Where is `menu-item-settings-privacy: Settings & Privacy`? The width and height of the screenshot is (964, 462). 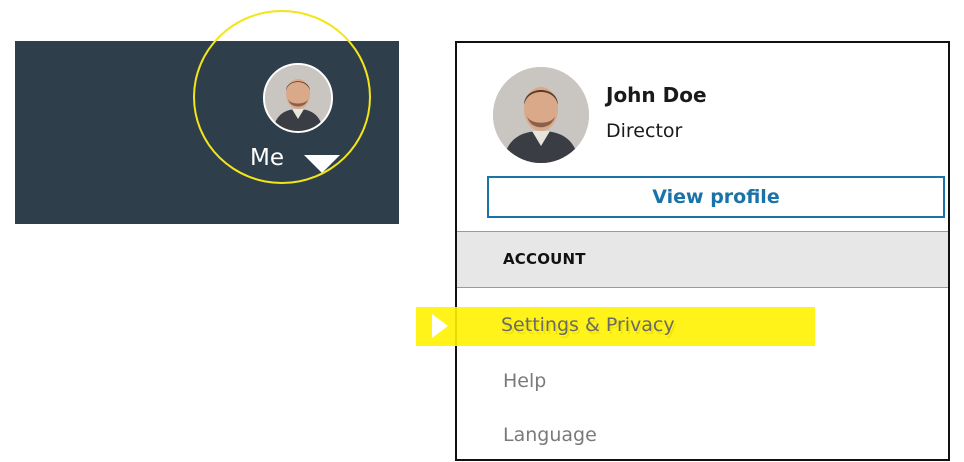
menu-item-settings-privacy: Settings & Privacy is located at coordinates (590, 328).